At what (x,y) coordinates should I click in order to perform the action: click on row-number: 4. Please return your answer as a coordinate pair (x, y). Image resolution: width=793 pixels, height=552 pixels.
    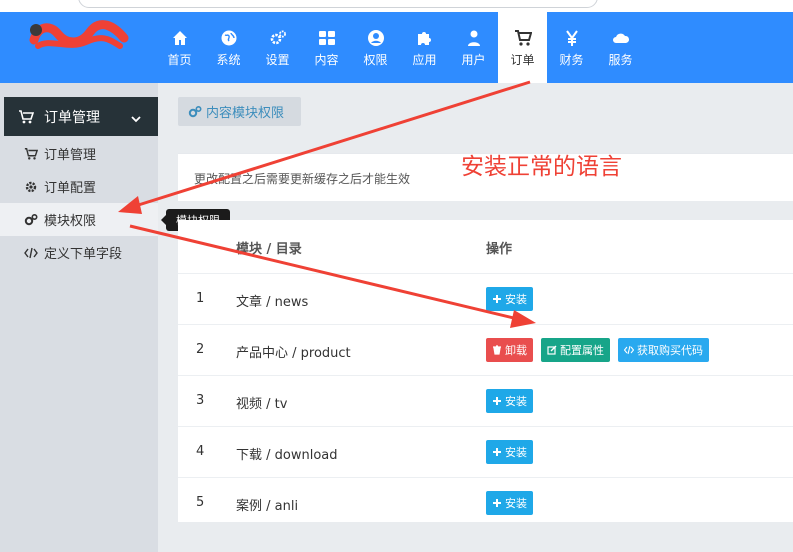
    Looking at the image, I should click on (200, 451).